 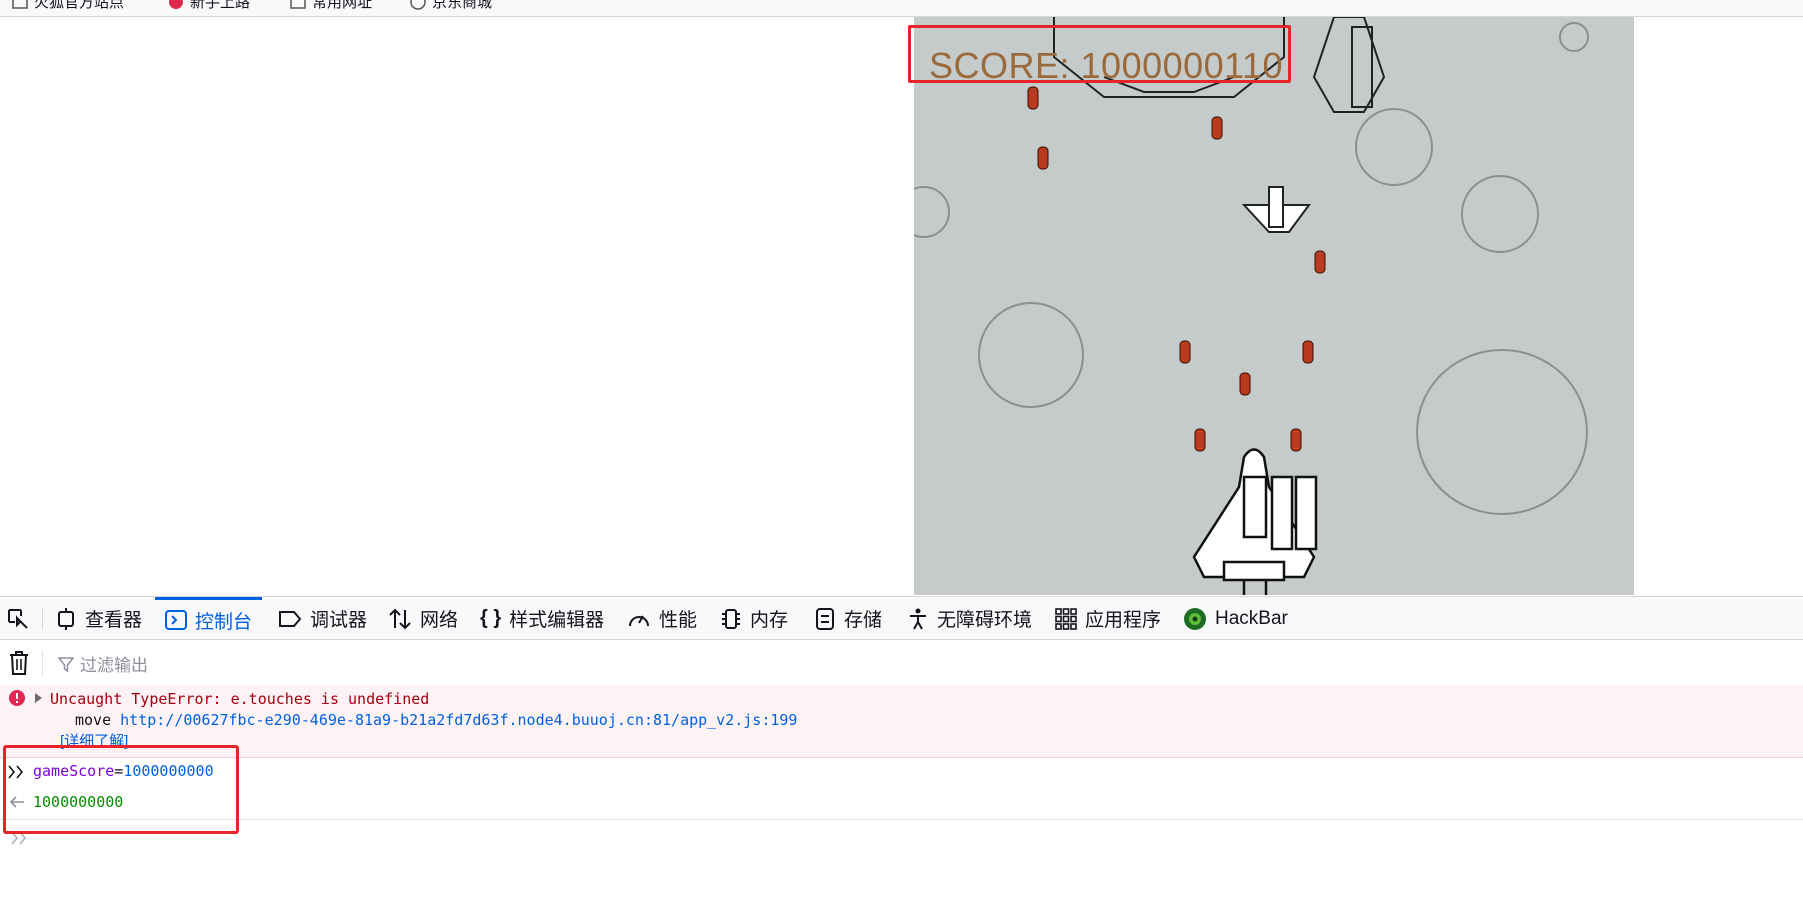 I want to click on expand-arrow-icon, so click(x=39, y=698).